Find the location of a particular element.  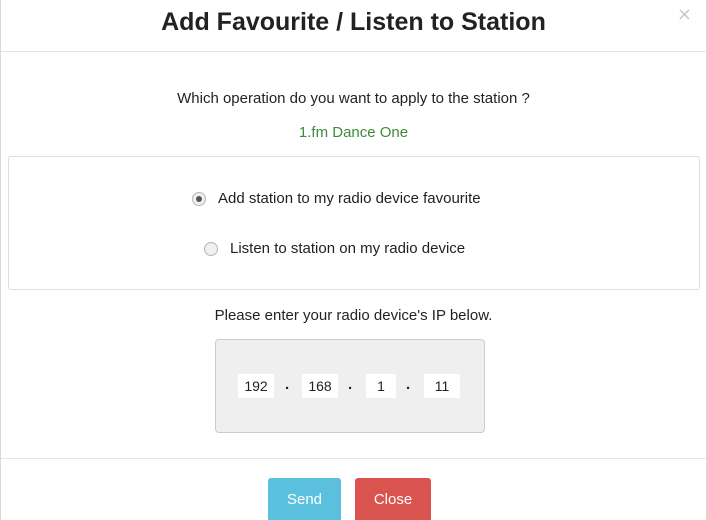

send-button: Send is located at coordinates (304, 499).